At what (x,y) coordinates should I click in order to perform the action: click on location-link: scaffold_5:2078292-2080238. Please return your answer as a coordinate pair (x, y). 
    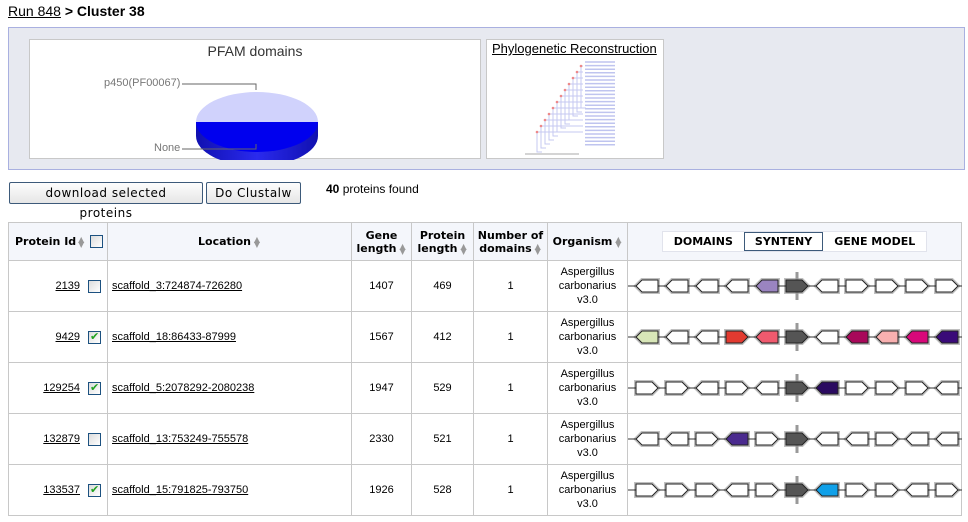
    Looking at the image, I should click on (183, 388).